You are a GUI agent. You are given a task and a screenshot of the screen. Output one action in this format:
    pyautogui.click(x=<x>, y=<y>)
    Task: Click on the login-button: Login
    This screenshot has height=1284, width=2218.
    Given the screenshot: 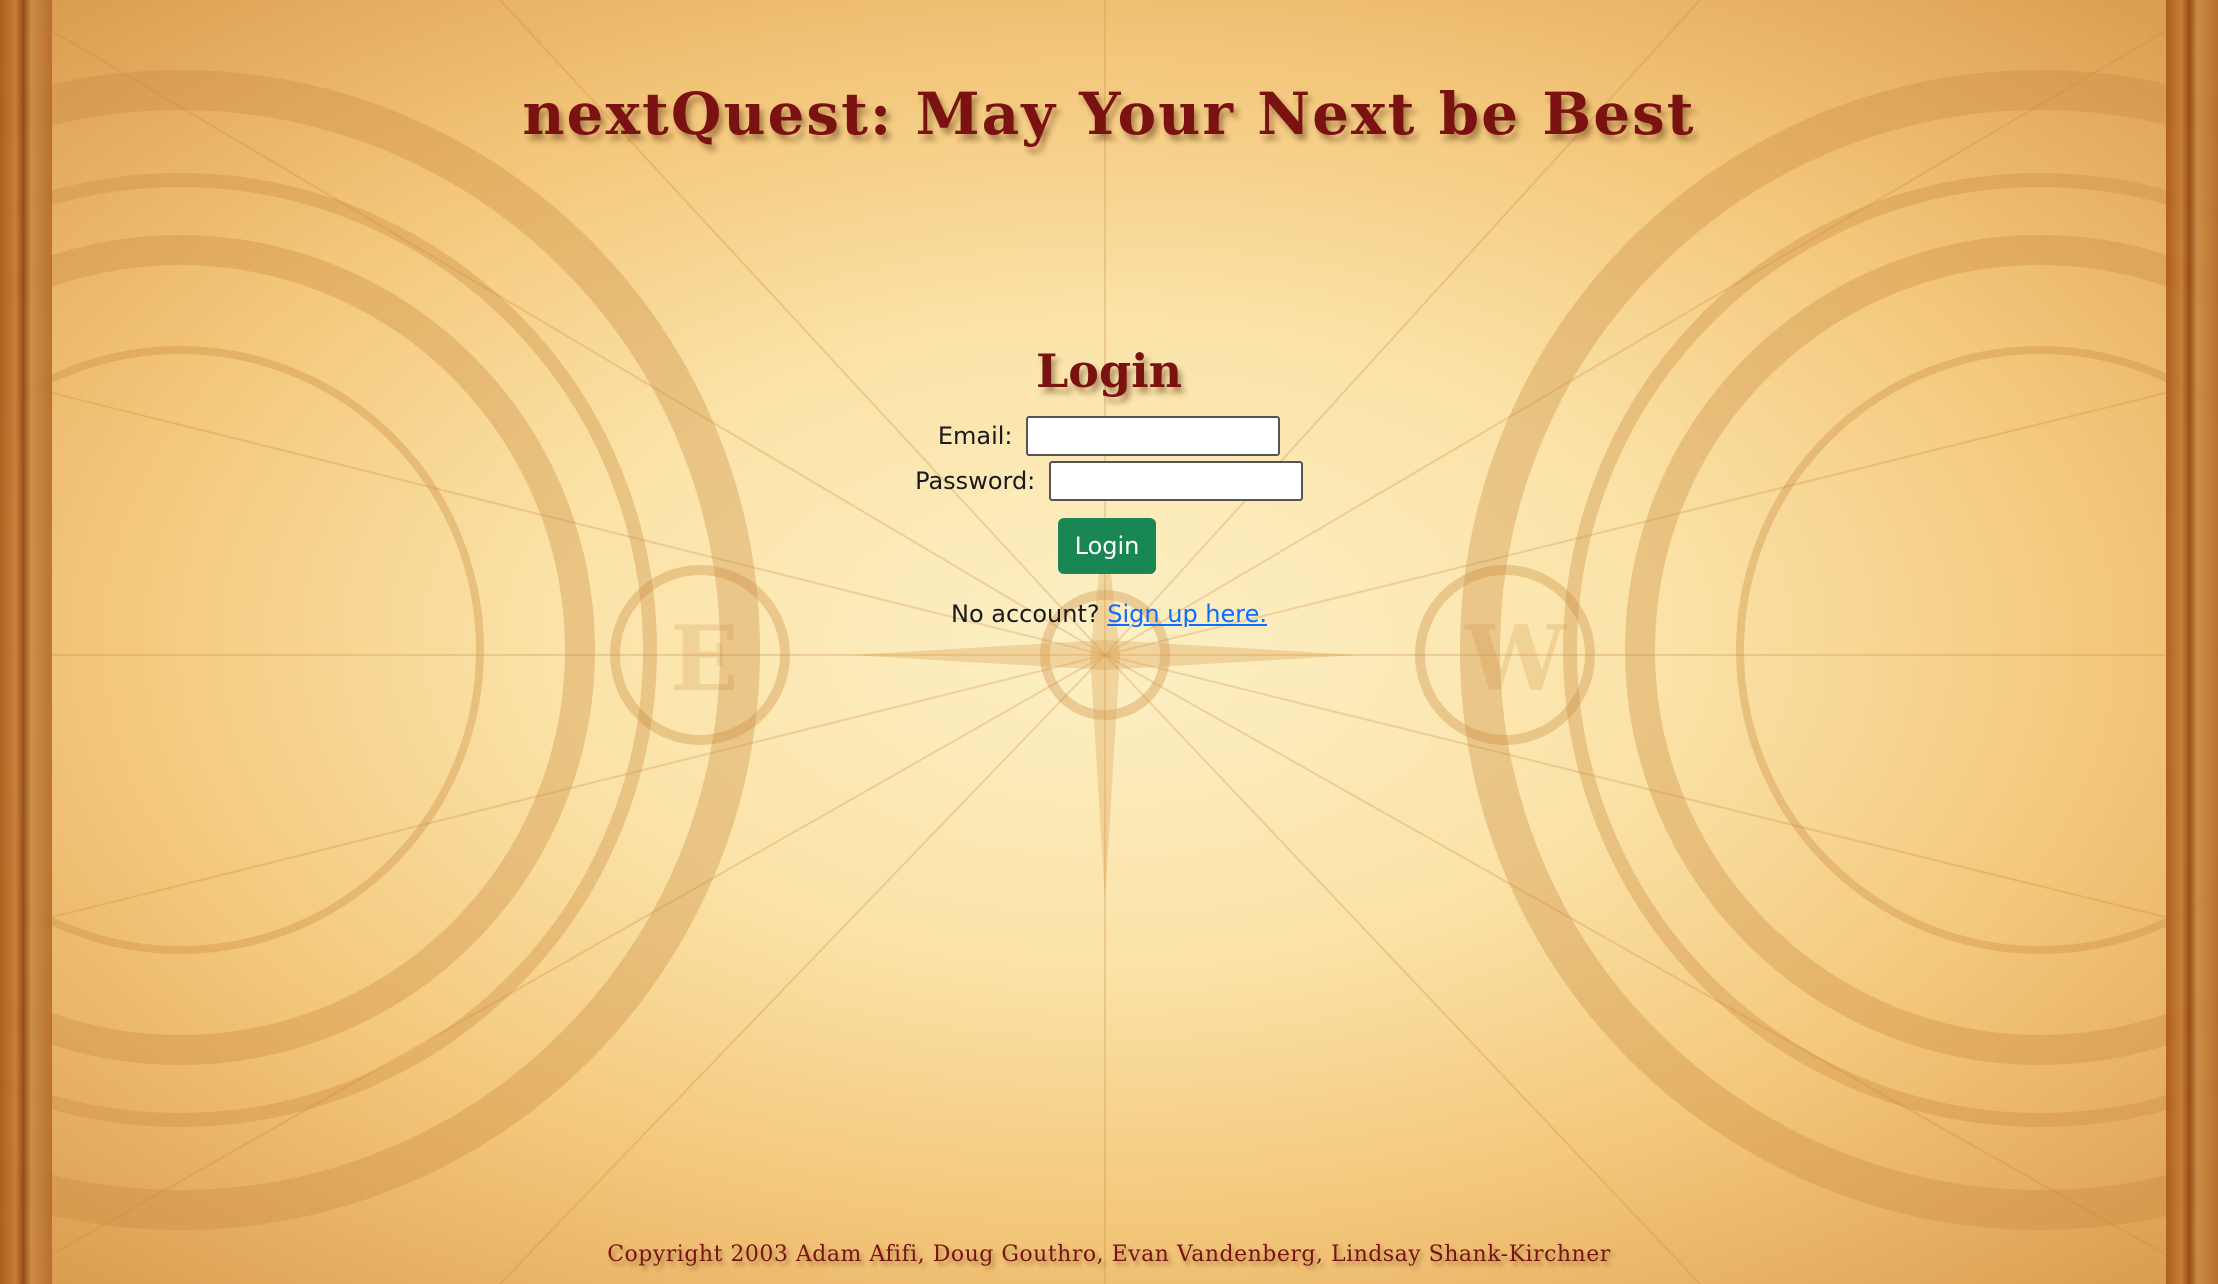 What is the action you would take?
    pyautogui.click(x=1107, y=546)
    